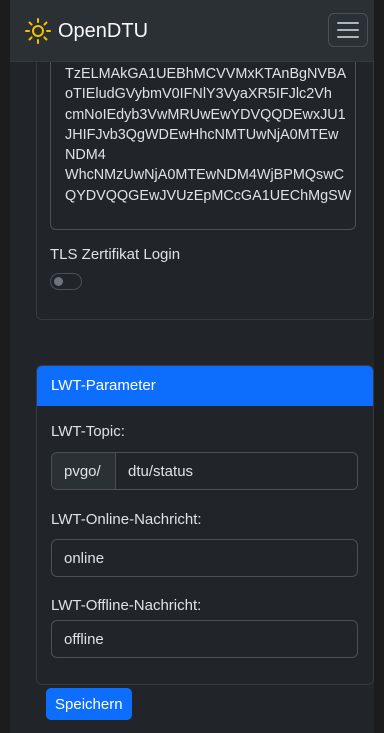 The height and width of the screenshot is (733, 384). What do you see at coordinates (379, 366) in the screenshot?
I see `right-frame` at bounding box center [379, 366].